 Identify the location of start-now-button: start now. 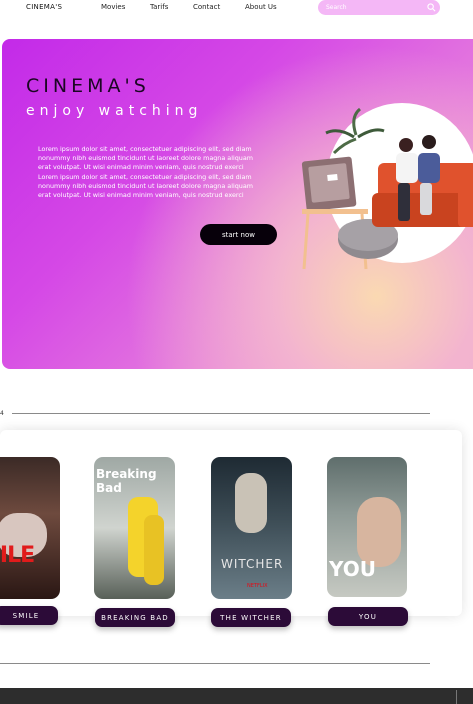
(238, 234).